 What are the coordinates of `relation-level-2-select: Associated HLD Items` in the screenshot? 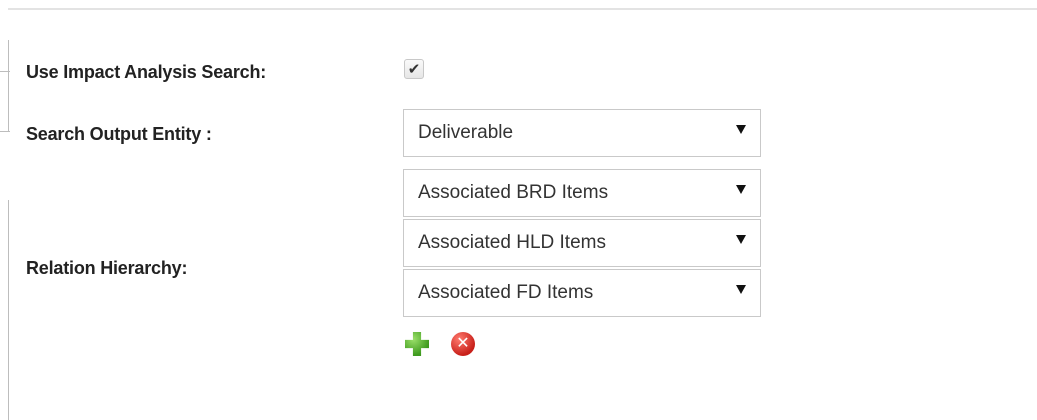 It's located at (582, 243).